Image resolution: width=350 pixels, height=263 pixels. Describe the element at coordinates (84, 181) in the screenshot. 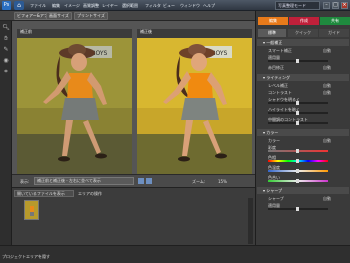

I see `display-select: 補正前と補正後 - 左右に並べて表示` at that location.